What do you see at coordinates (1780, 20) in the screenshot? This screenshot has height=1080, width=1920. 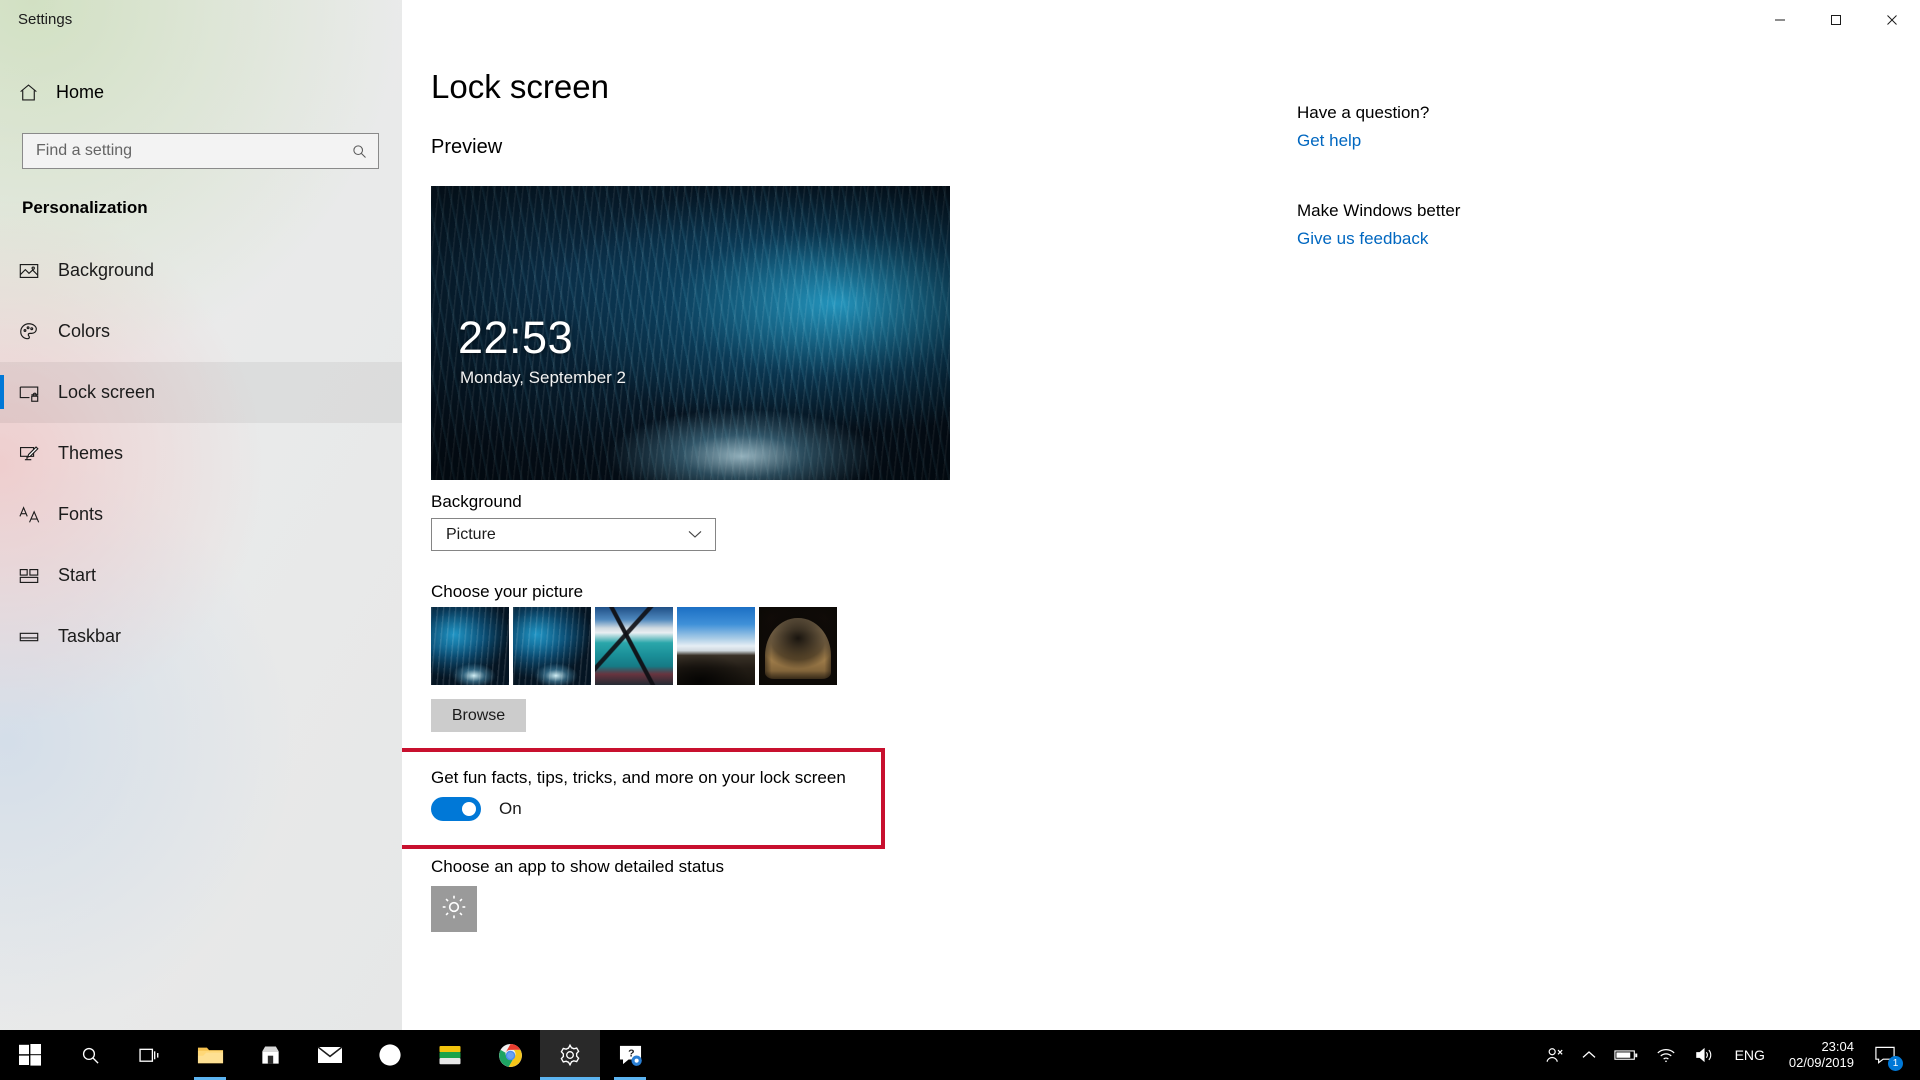 I see `minimize-button` at bounding box center [1780, 20].